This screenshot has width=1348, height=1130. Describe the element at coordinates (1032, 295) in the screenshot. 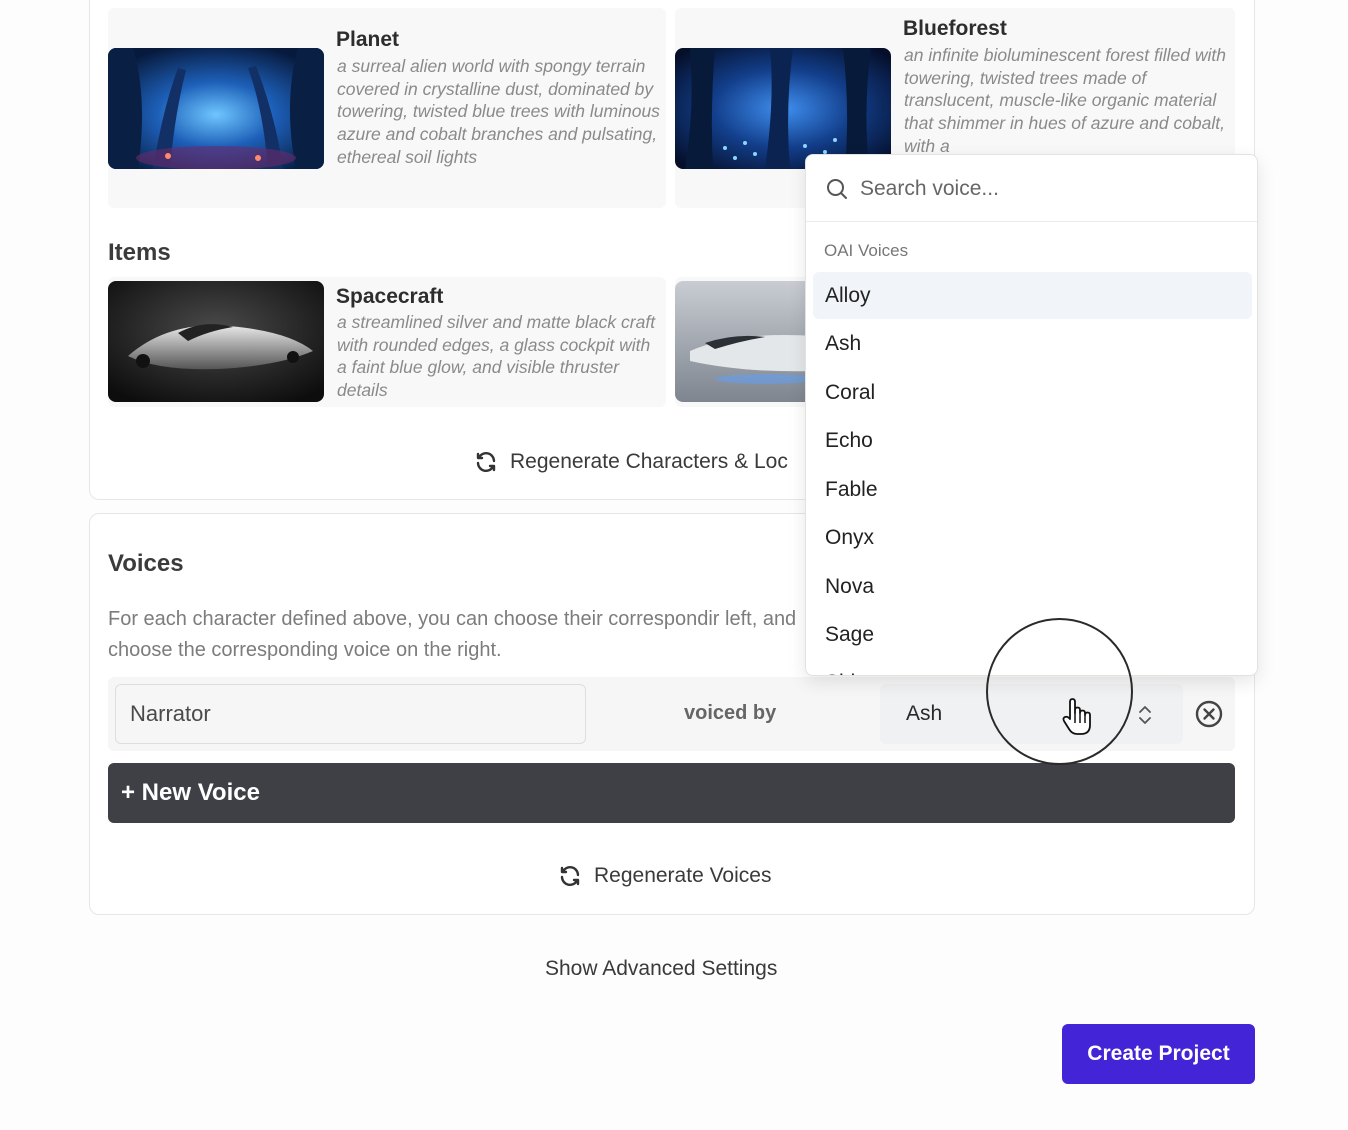

I see `voice-option-alloy: Alloy` at that location.